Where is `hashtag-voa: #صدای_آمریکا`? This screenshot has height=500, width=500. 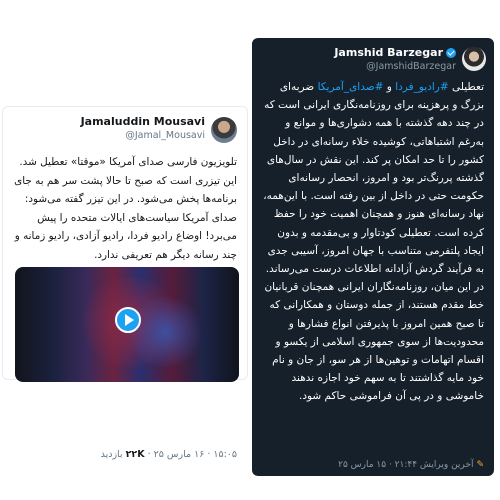
hashtag-voa: #صدای_آمریکا is located at coordinates (351, 87).